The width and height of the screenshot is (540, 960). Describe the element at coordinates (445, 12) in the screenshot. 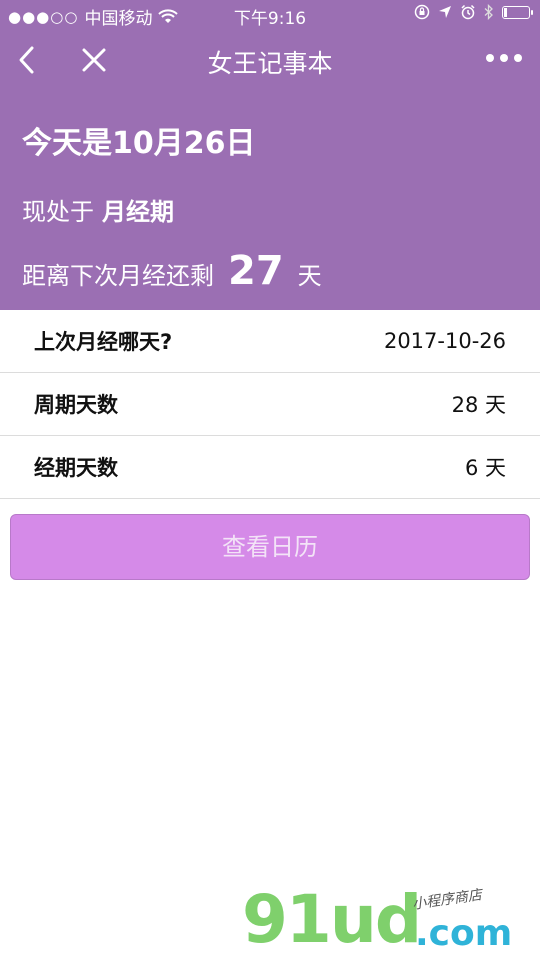

I see `location-icon` at that location.